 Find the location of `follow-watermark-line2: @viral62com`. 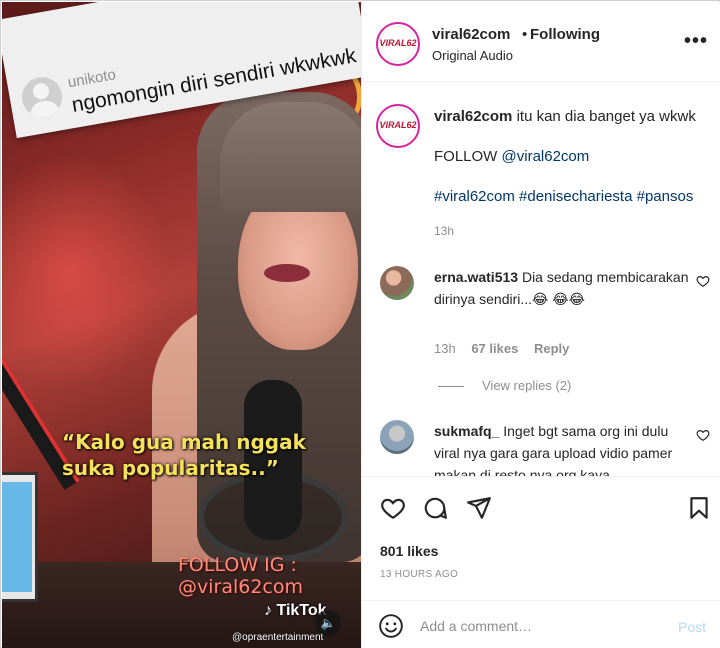

follow-watermark-line2: @viral62com is located at coordinates (241, 587).